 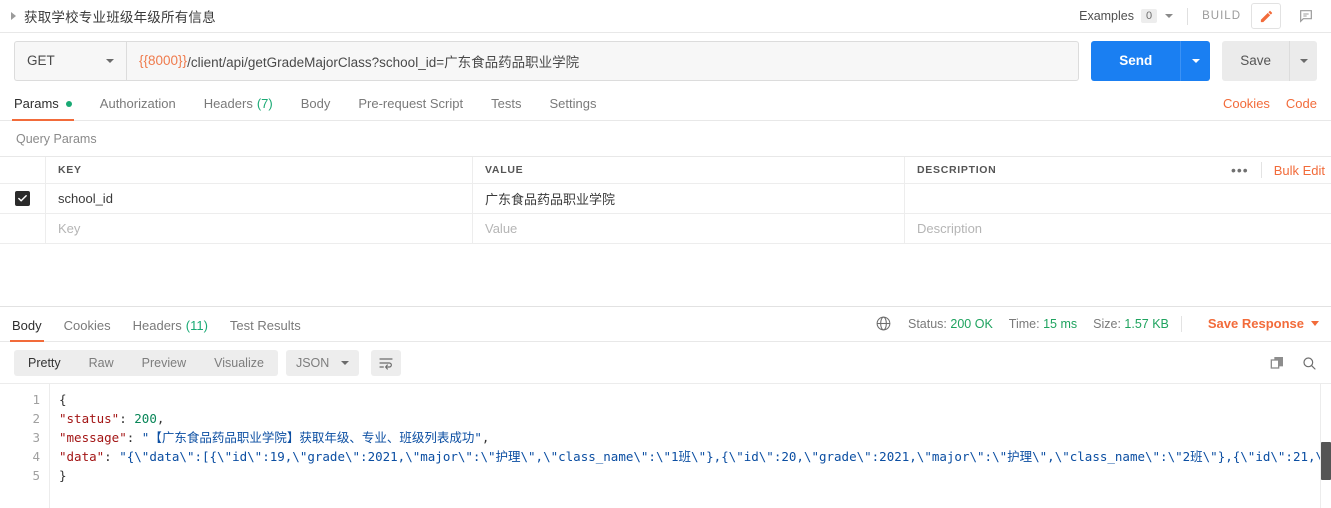 I want to click on tab-params: Params, so click(x=43, y=108).